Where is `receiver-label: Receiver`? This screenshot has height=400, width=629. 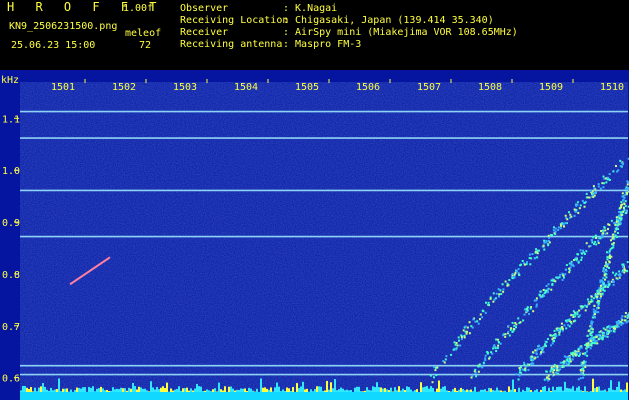 receiver-label: Receiver is located at coordinates (204, 32).